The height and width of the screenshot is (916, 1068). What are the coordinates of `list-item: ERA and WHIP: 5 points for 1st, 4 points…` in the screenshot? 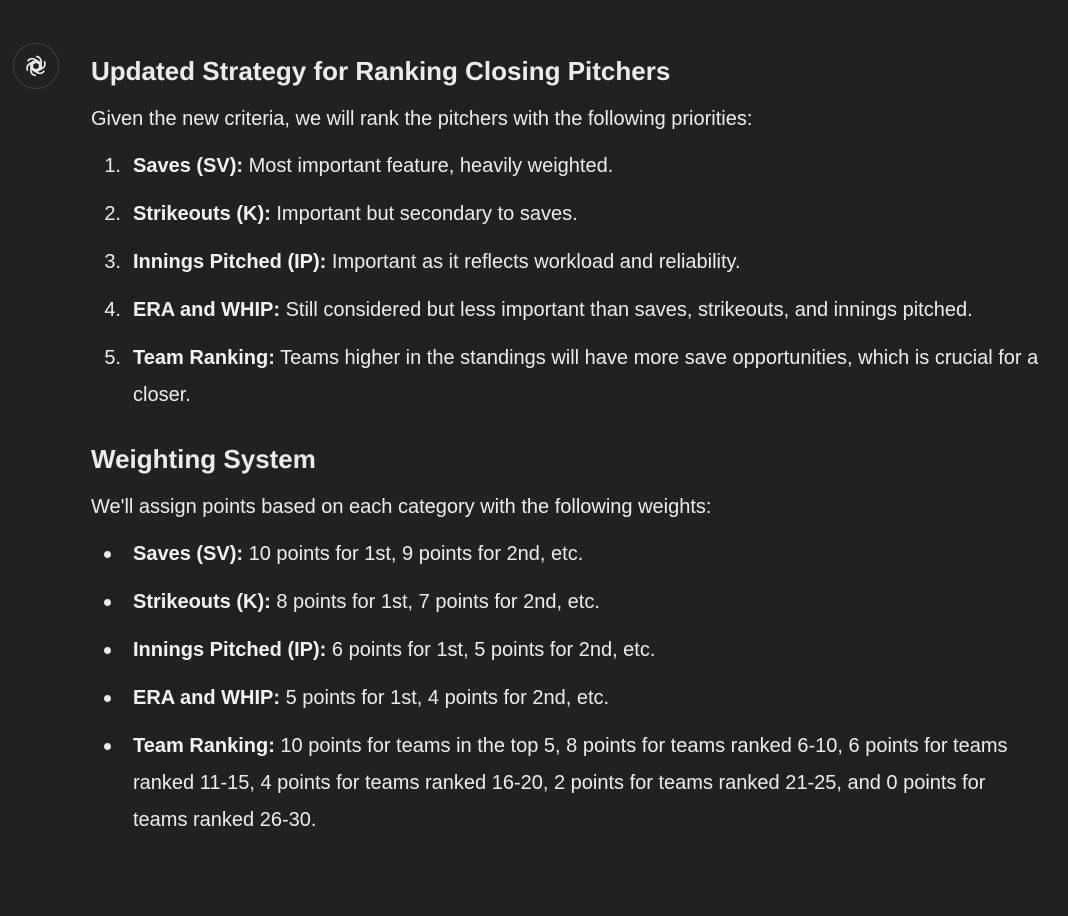 It's located at (566, 698).